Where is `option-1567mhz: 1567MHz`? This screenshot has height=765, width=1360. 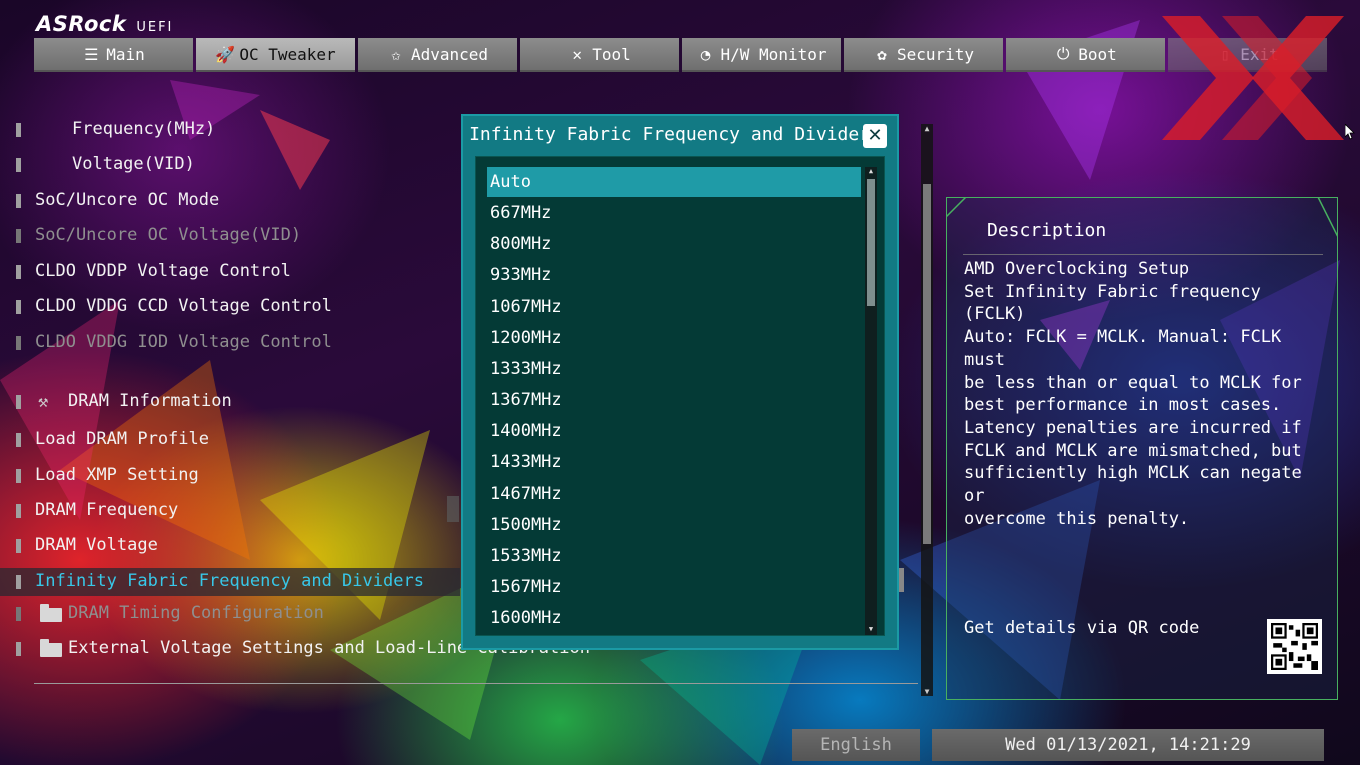
option-1567mhz: 1567MHz is located at coordinates (674, 587).